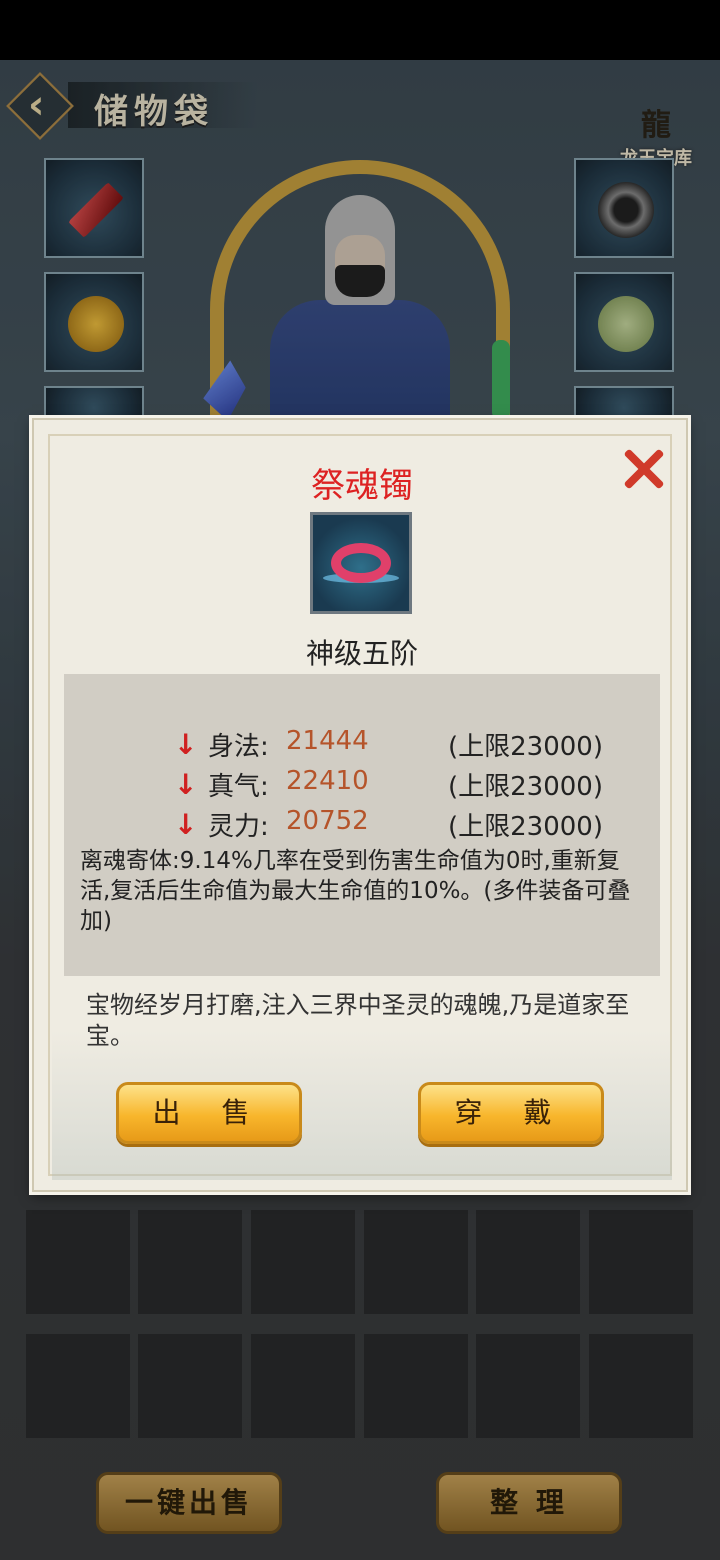 This screenshot has height=1560, width=720. What do you see at coordinates (209, 1113) in the screenshot?
I see `sell-button: 出 售` at bounding box center [209, 1113].